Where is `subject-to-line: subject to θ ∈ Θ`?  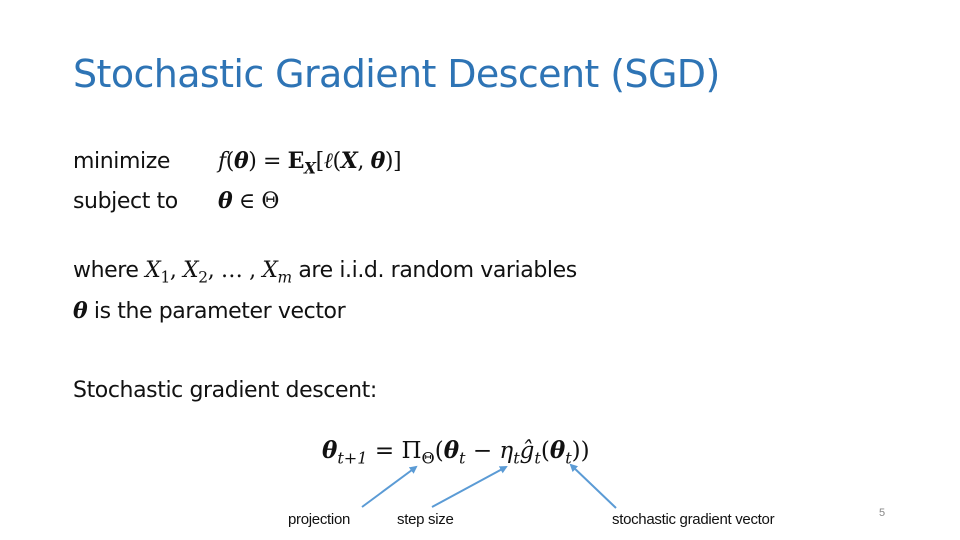 subject-to-line: subject to θ ∈ Θ is located at coordinates (176, 201).